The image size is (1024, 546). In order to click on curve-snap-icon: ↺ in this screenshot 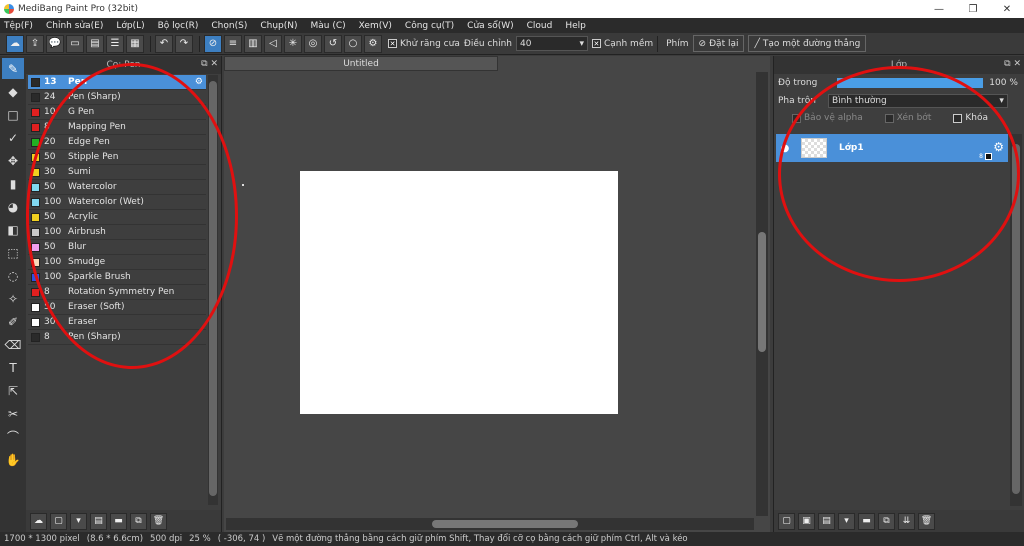, I will do `click(333, 43)`.